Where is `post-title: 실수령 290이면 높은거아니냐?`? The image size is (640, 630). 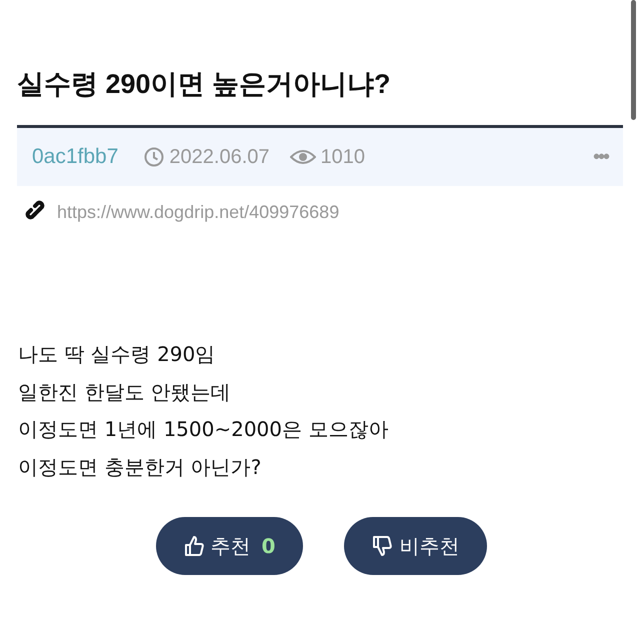
post-title: 실수령 290이면 높은거아니냐? is located at coordinates (204, 84).